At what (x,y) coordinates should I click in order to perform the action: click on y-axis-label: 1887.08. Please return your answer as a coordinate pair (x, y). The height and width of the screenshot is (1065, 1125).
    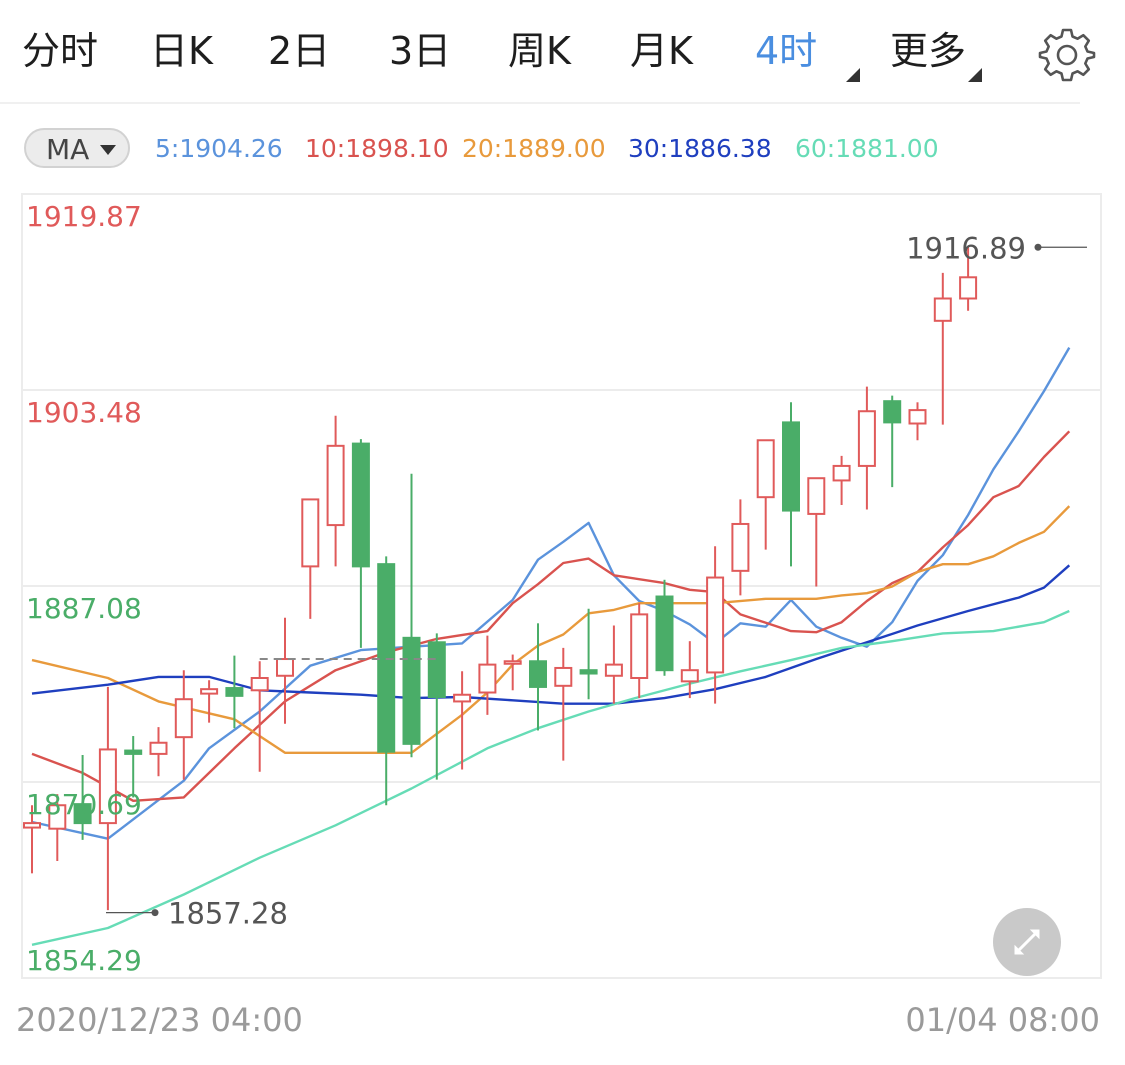
    Looking at the image, I should click on (84, 608).